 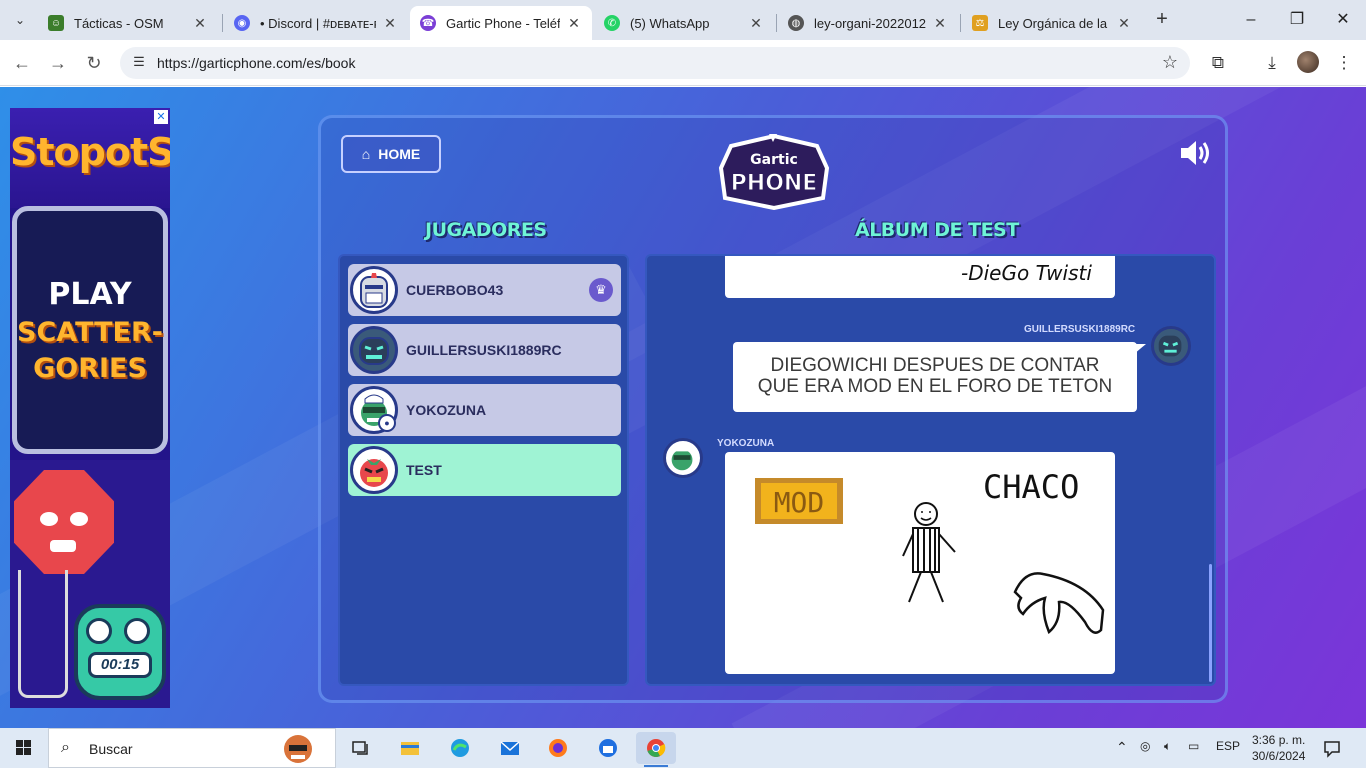 What do you see at coordinates (58, 63) in the screenshot?
I see `forward-arrow-icon: →` at bounding box center [58, 63].